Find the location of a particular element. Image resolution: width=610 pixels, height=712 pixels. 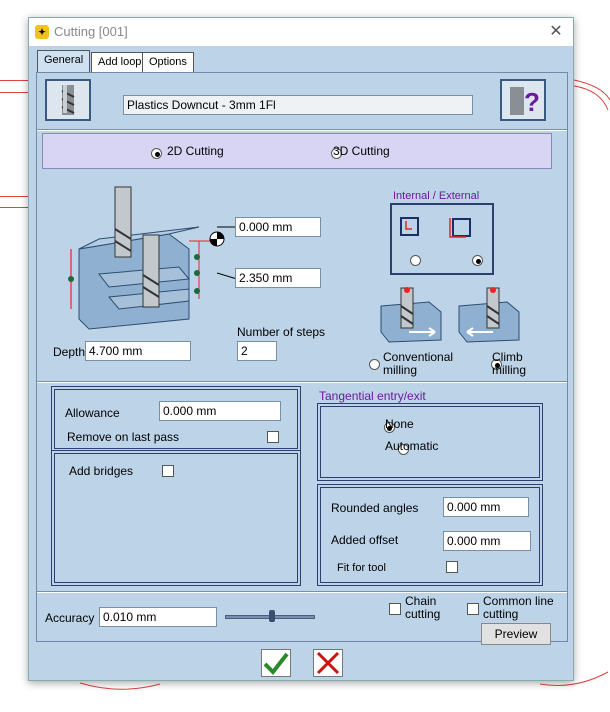

rounded-angles-label: Rounded angles is located at coordinates (375, 508).